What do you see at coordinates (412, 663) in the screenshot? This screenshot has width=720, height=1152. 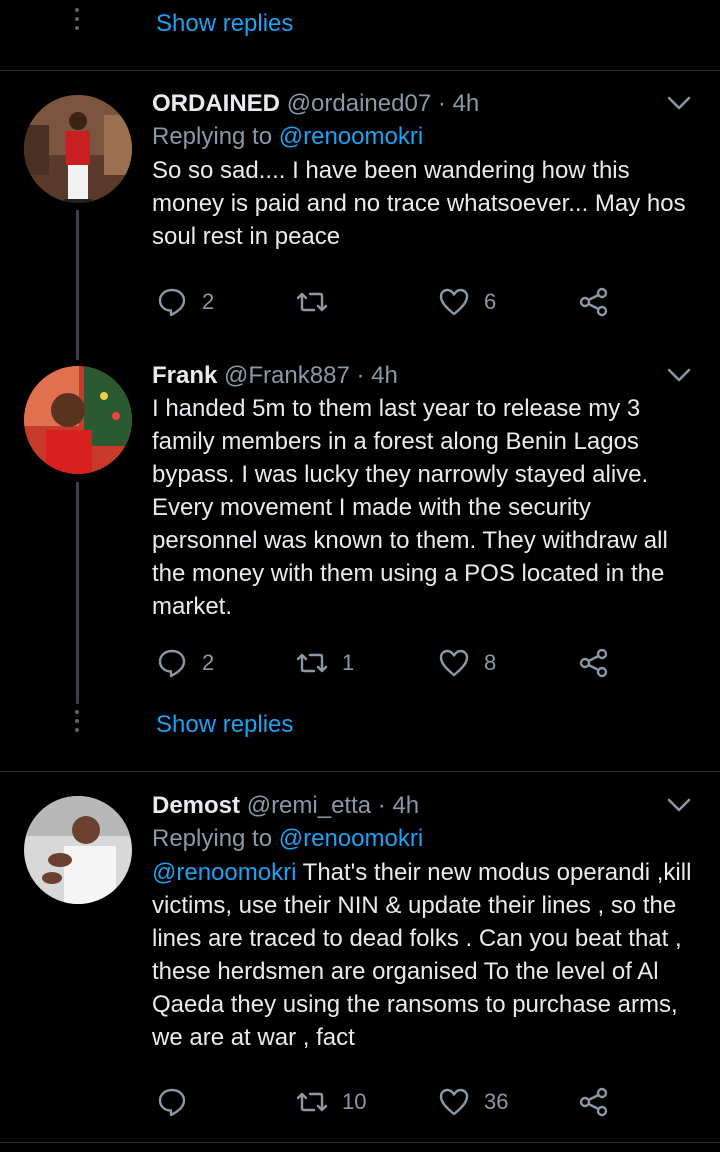 I see `tweet-actions: 2 1 8` at bounding box center [412, 663].